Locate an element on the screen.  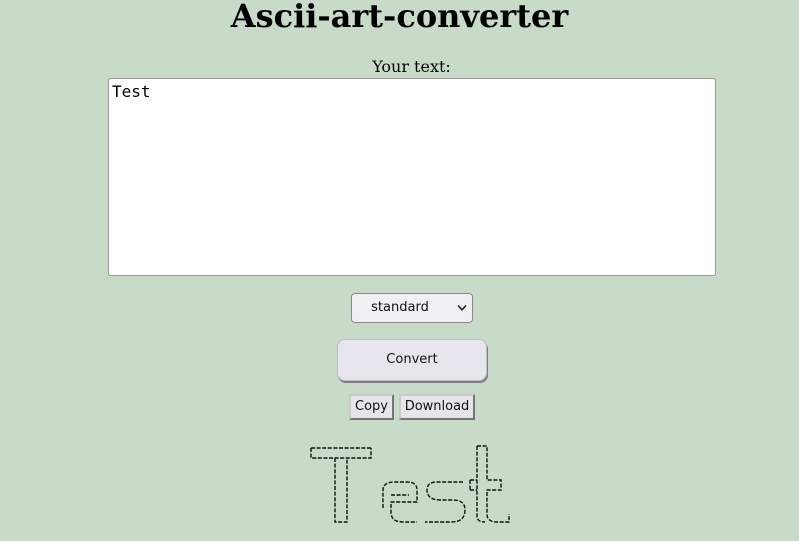
download-button: Download is located at coordinates (437, 407).